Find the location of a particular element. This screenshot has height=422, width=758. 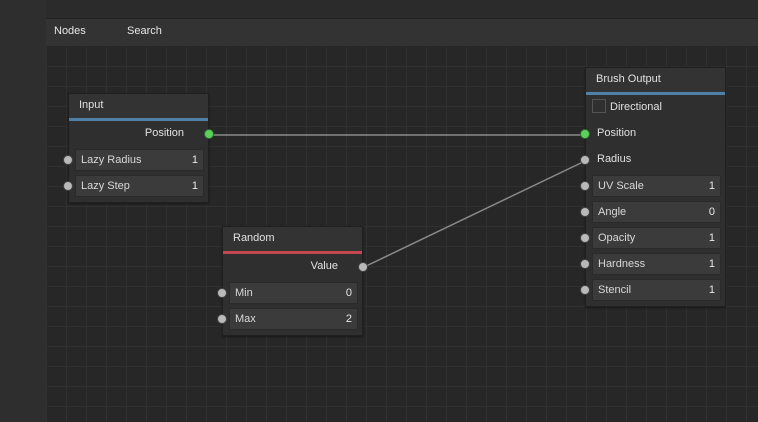

brush-radius-row: Radius is located at coordinates (652, 160).